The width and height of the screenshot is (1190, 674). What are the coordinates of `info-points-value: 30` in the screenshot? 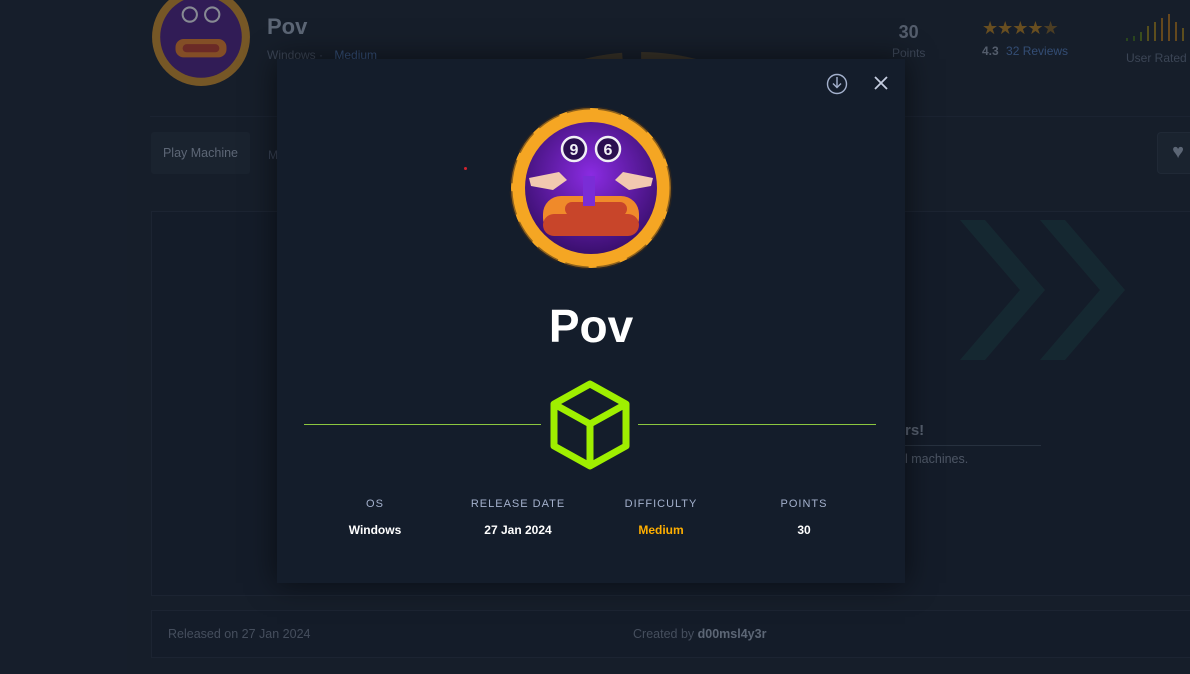 It's located at (804, 530).